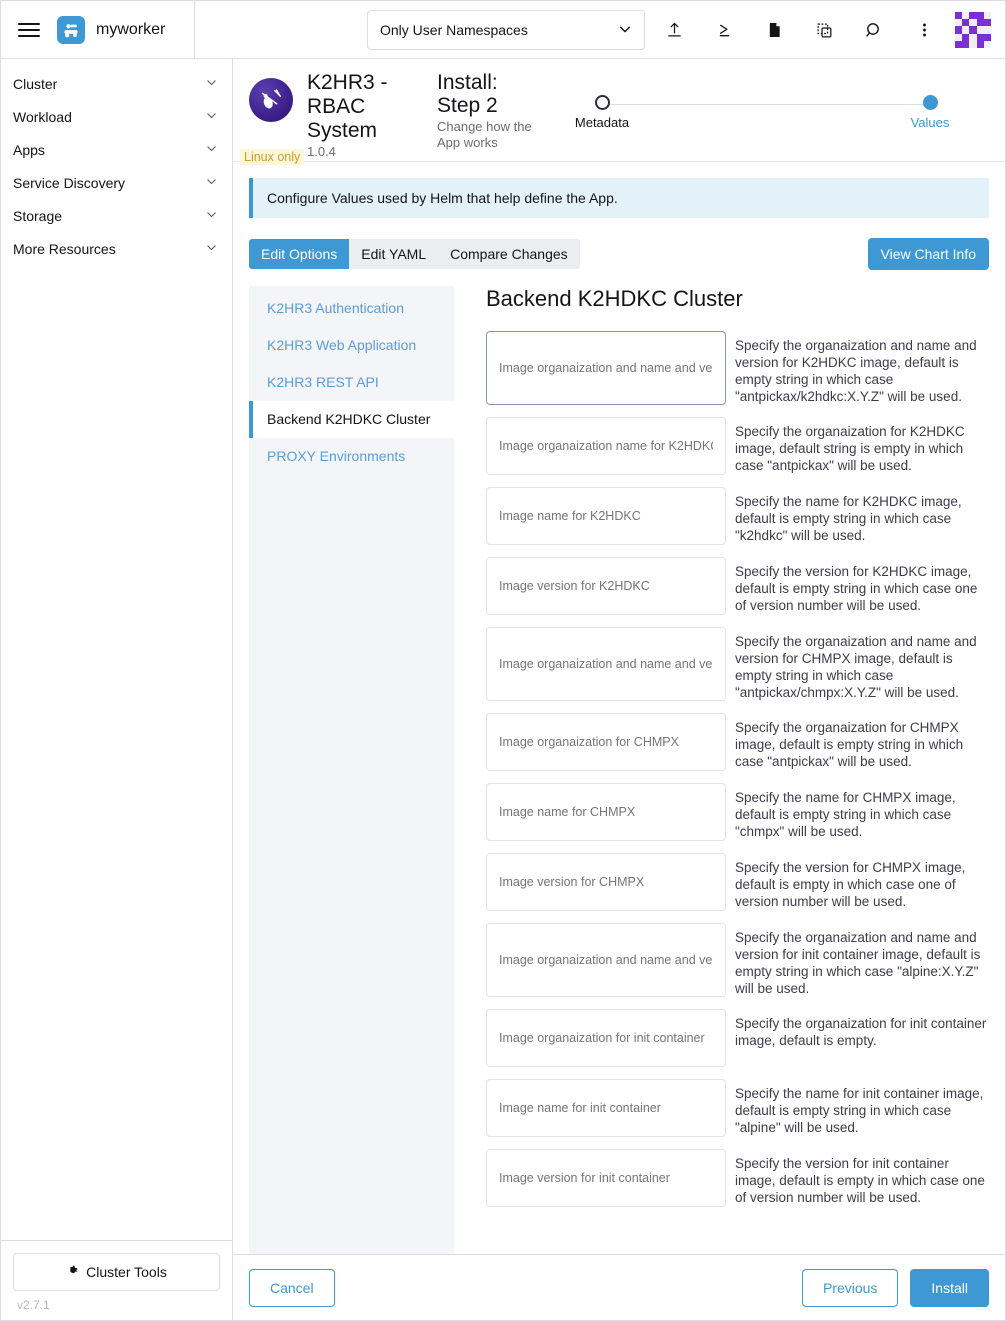  Describe the element at coordinates (928, 254) in the screenshot. I see `view-chart-info-button: View Chart Info` at that location.